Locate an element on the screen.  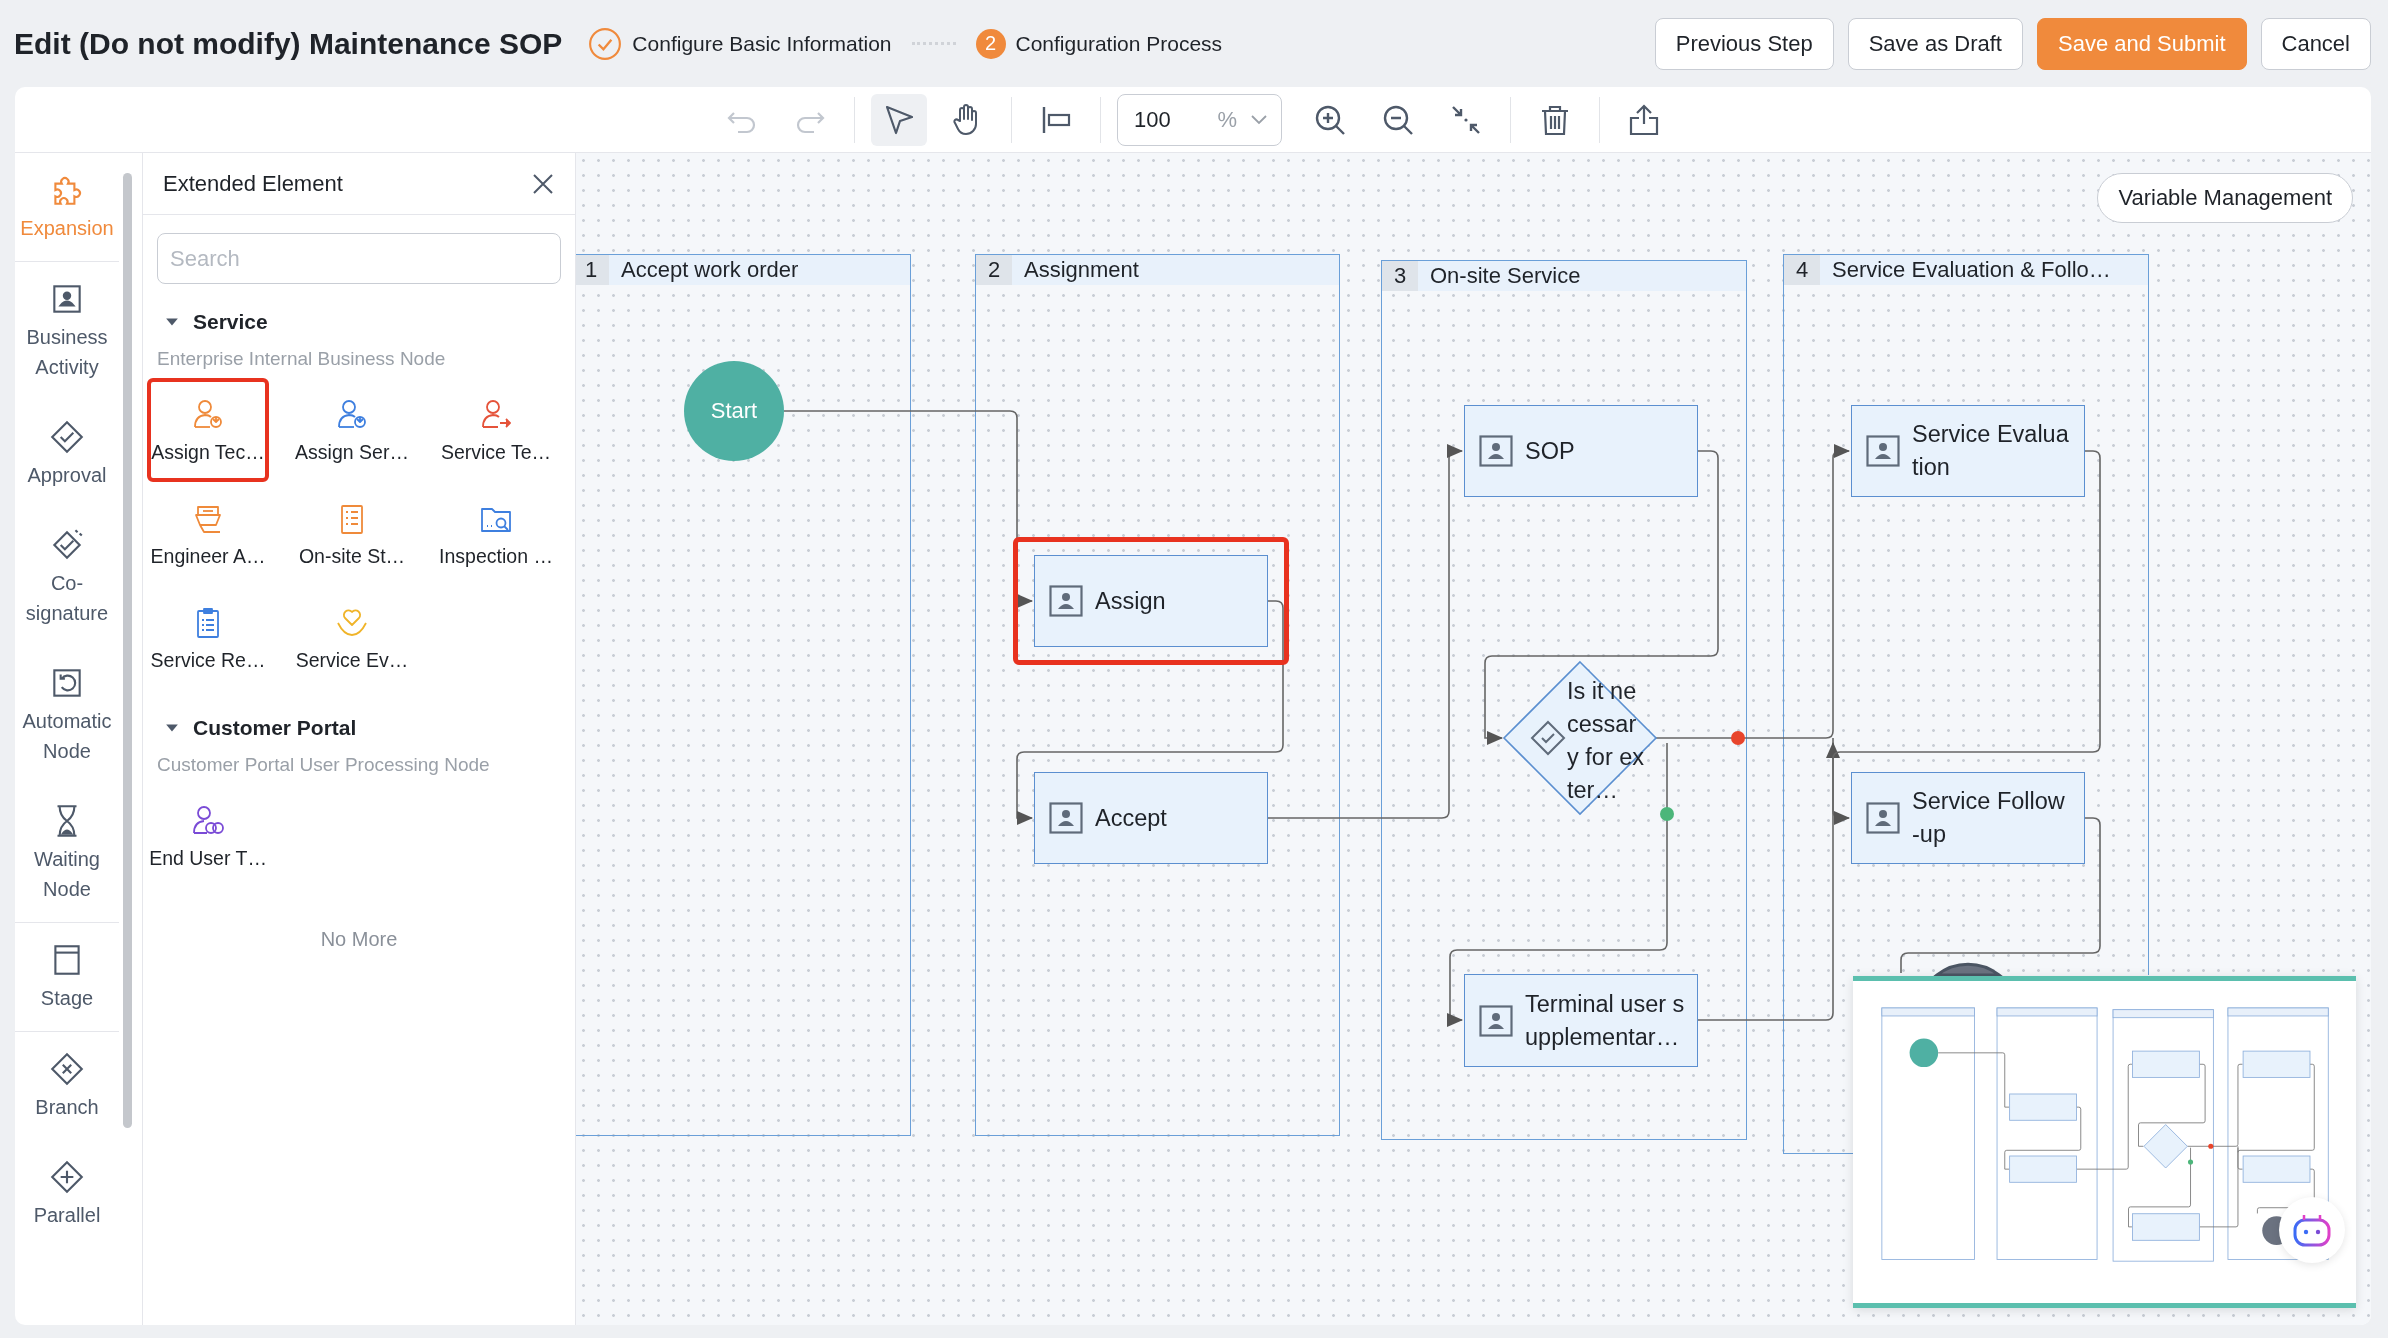
lane-number: 4 is located at coordinates (1802, 270).